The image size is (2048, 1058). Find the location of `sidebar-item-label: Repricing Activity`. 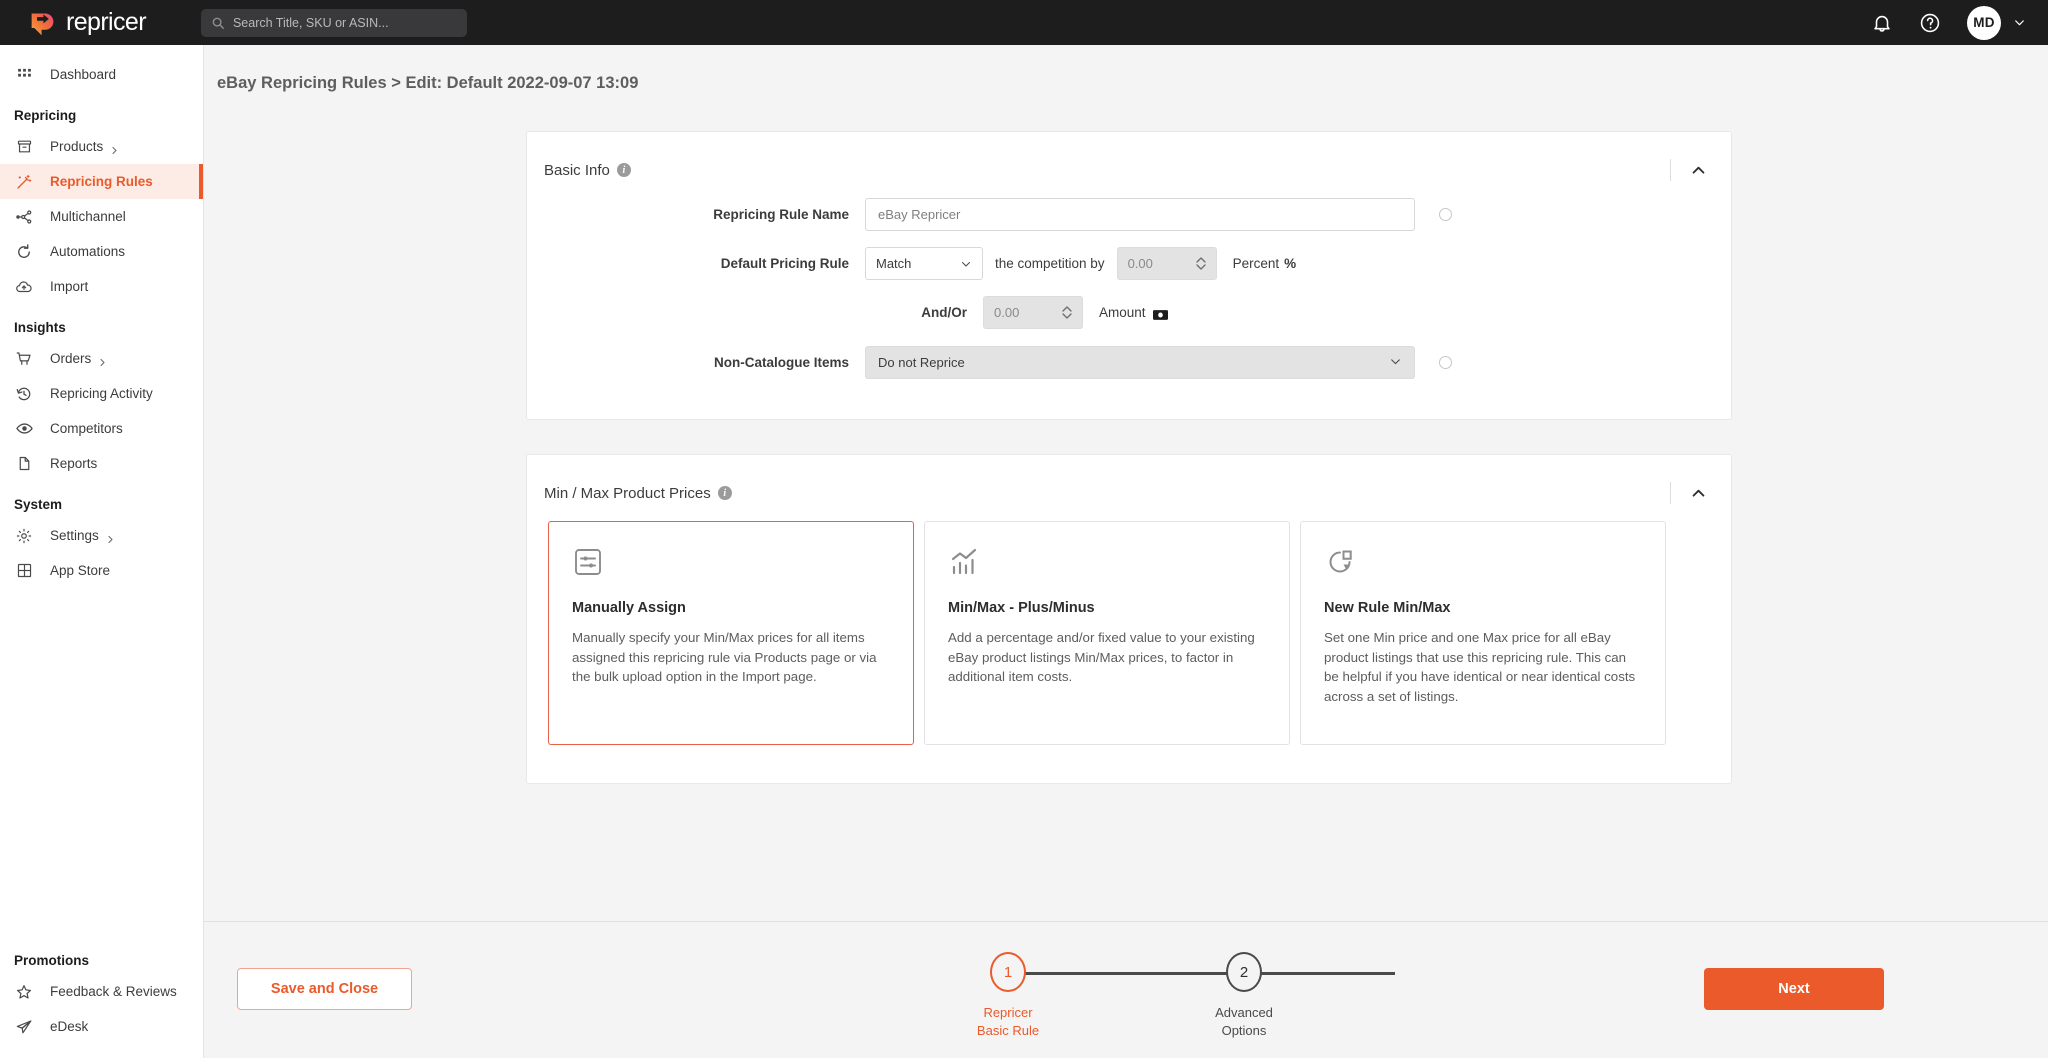

sidebar-item-label: Repricing Activity is located at coordinates (101, 393).